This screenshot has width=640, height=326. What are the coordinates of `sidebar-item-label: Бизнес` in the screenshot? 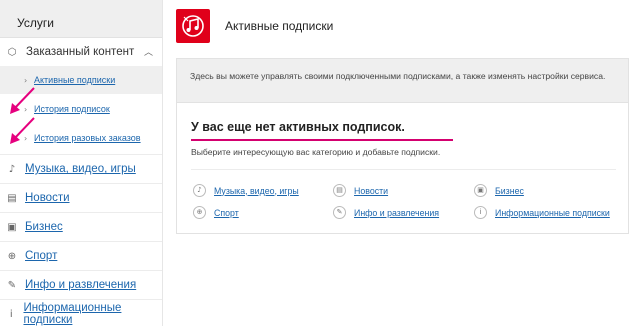 It's located at (44, 227).